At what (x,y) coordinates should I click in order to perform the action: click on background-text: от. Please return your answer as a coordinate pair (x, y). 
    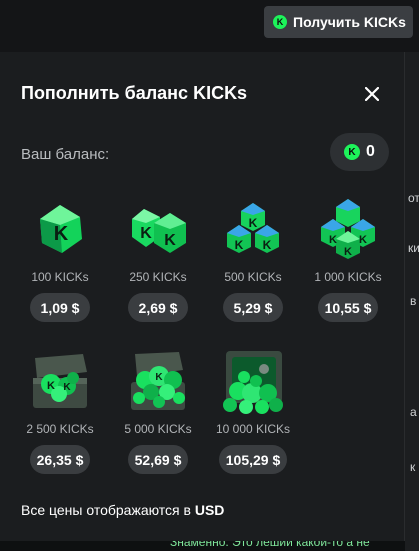
    Looking at the image, I should click on (413, 198).